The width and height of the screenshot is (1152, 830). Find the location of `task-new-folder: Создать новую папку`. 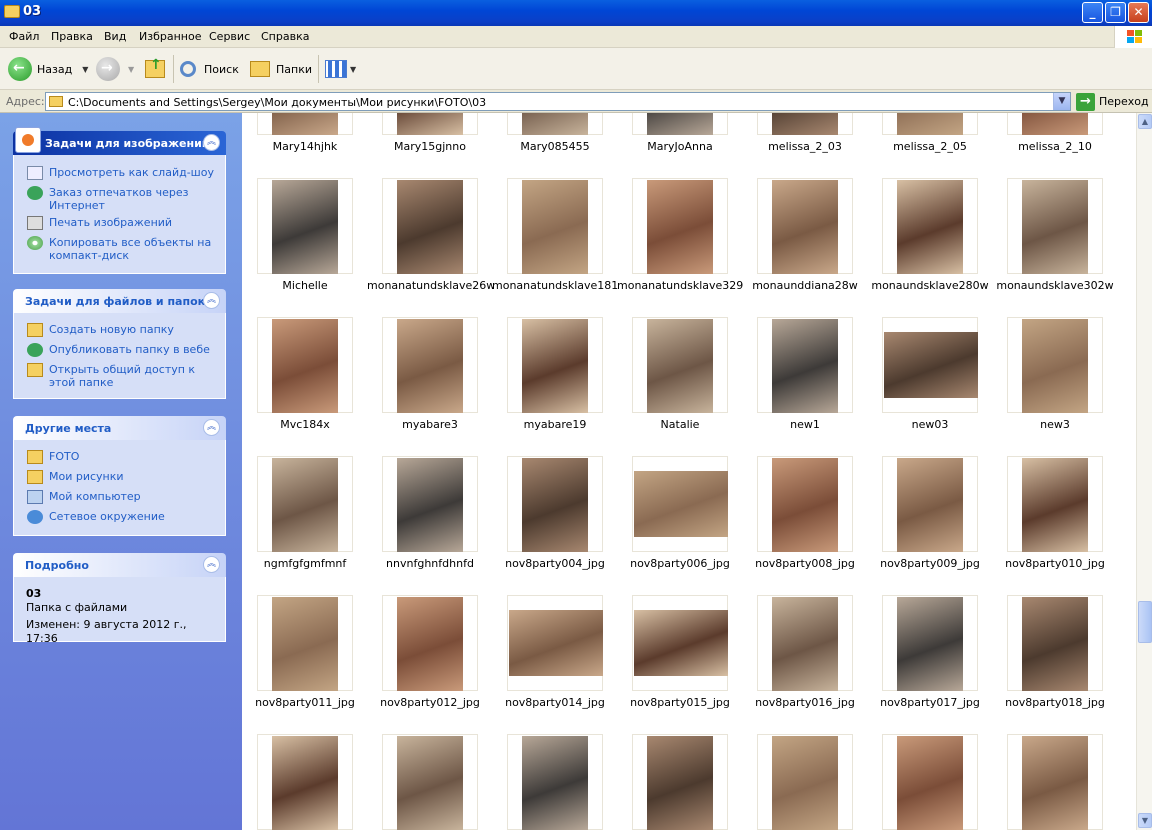

task-new-folder: Создать новую папку is located at coordinates (119, 333).